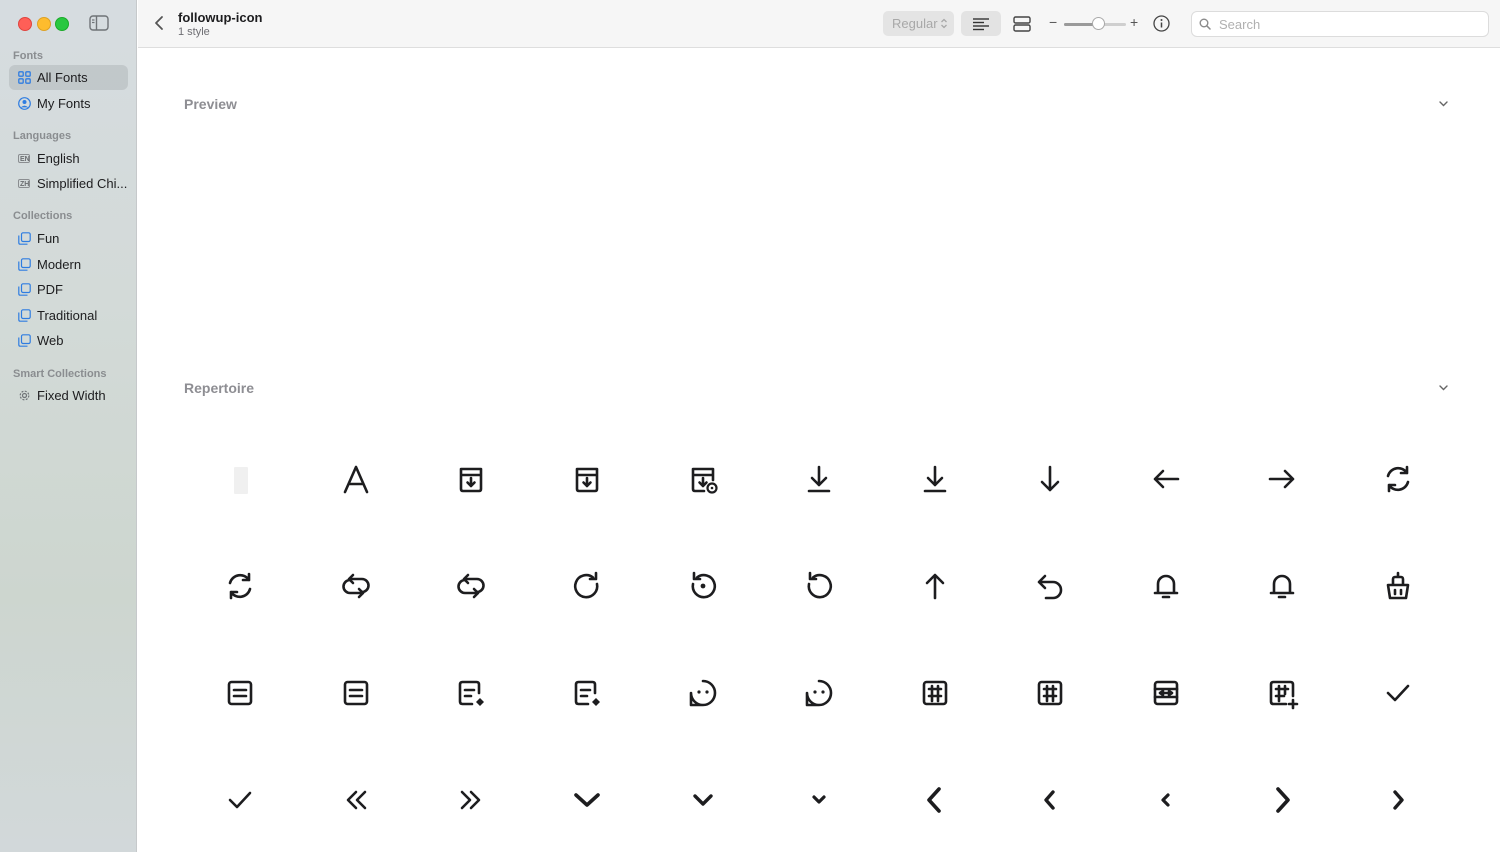 The image size is (1500, 853). I want to click on sidebar-item-label: Web, so click(50, 340).